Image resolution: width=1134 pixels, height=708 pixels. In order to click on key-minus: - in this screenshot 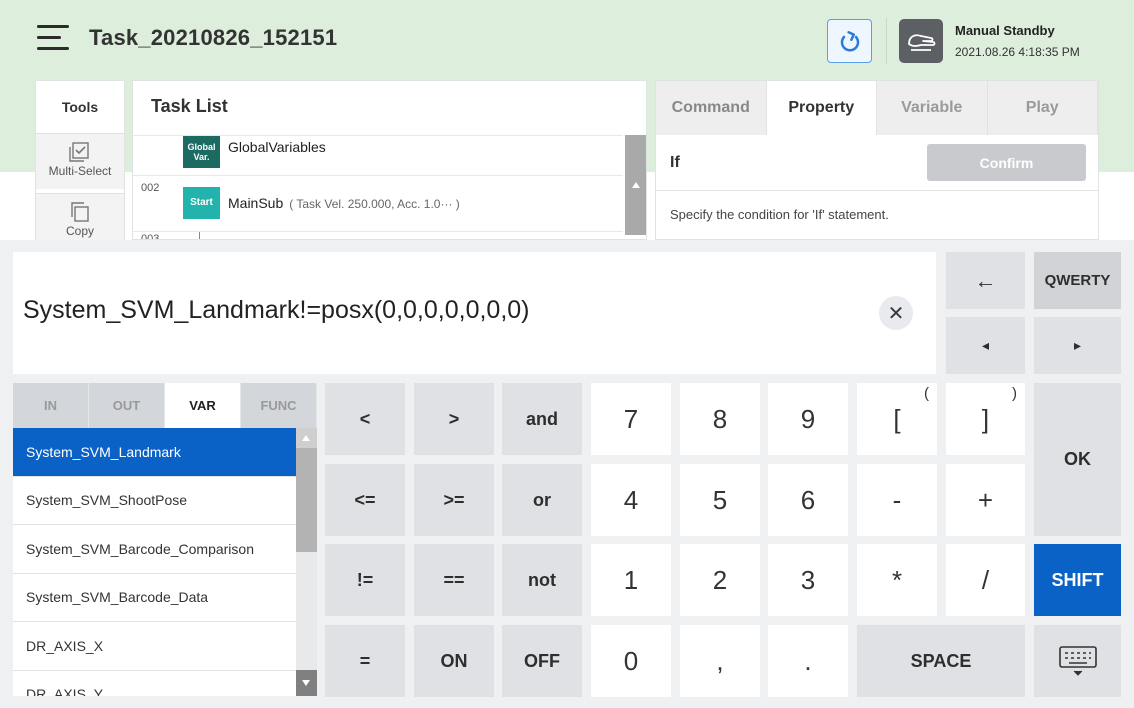, I will do `click(897, 500)`.